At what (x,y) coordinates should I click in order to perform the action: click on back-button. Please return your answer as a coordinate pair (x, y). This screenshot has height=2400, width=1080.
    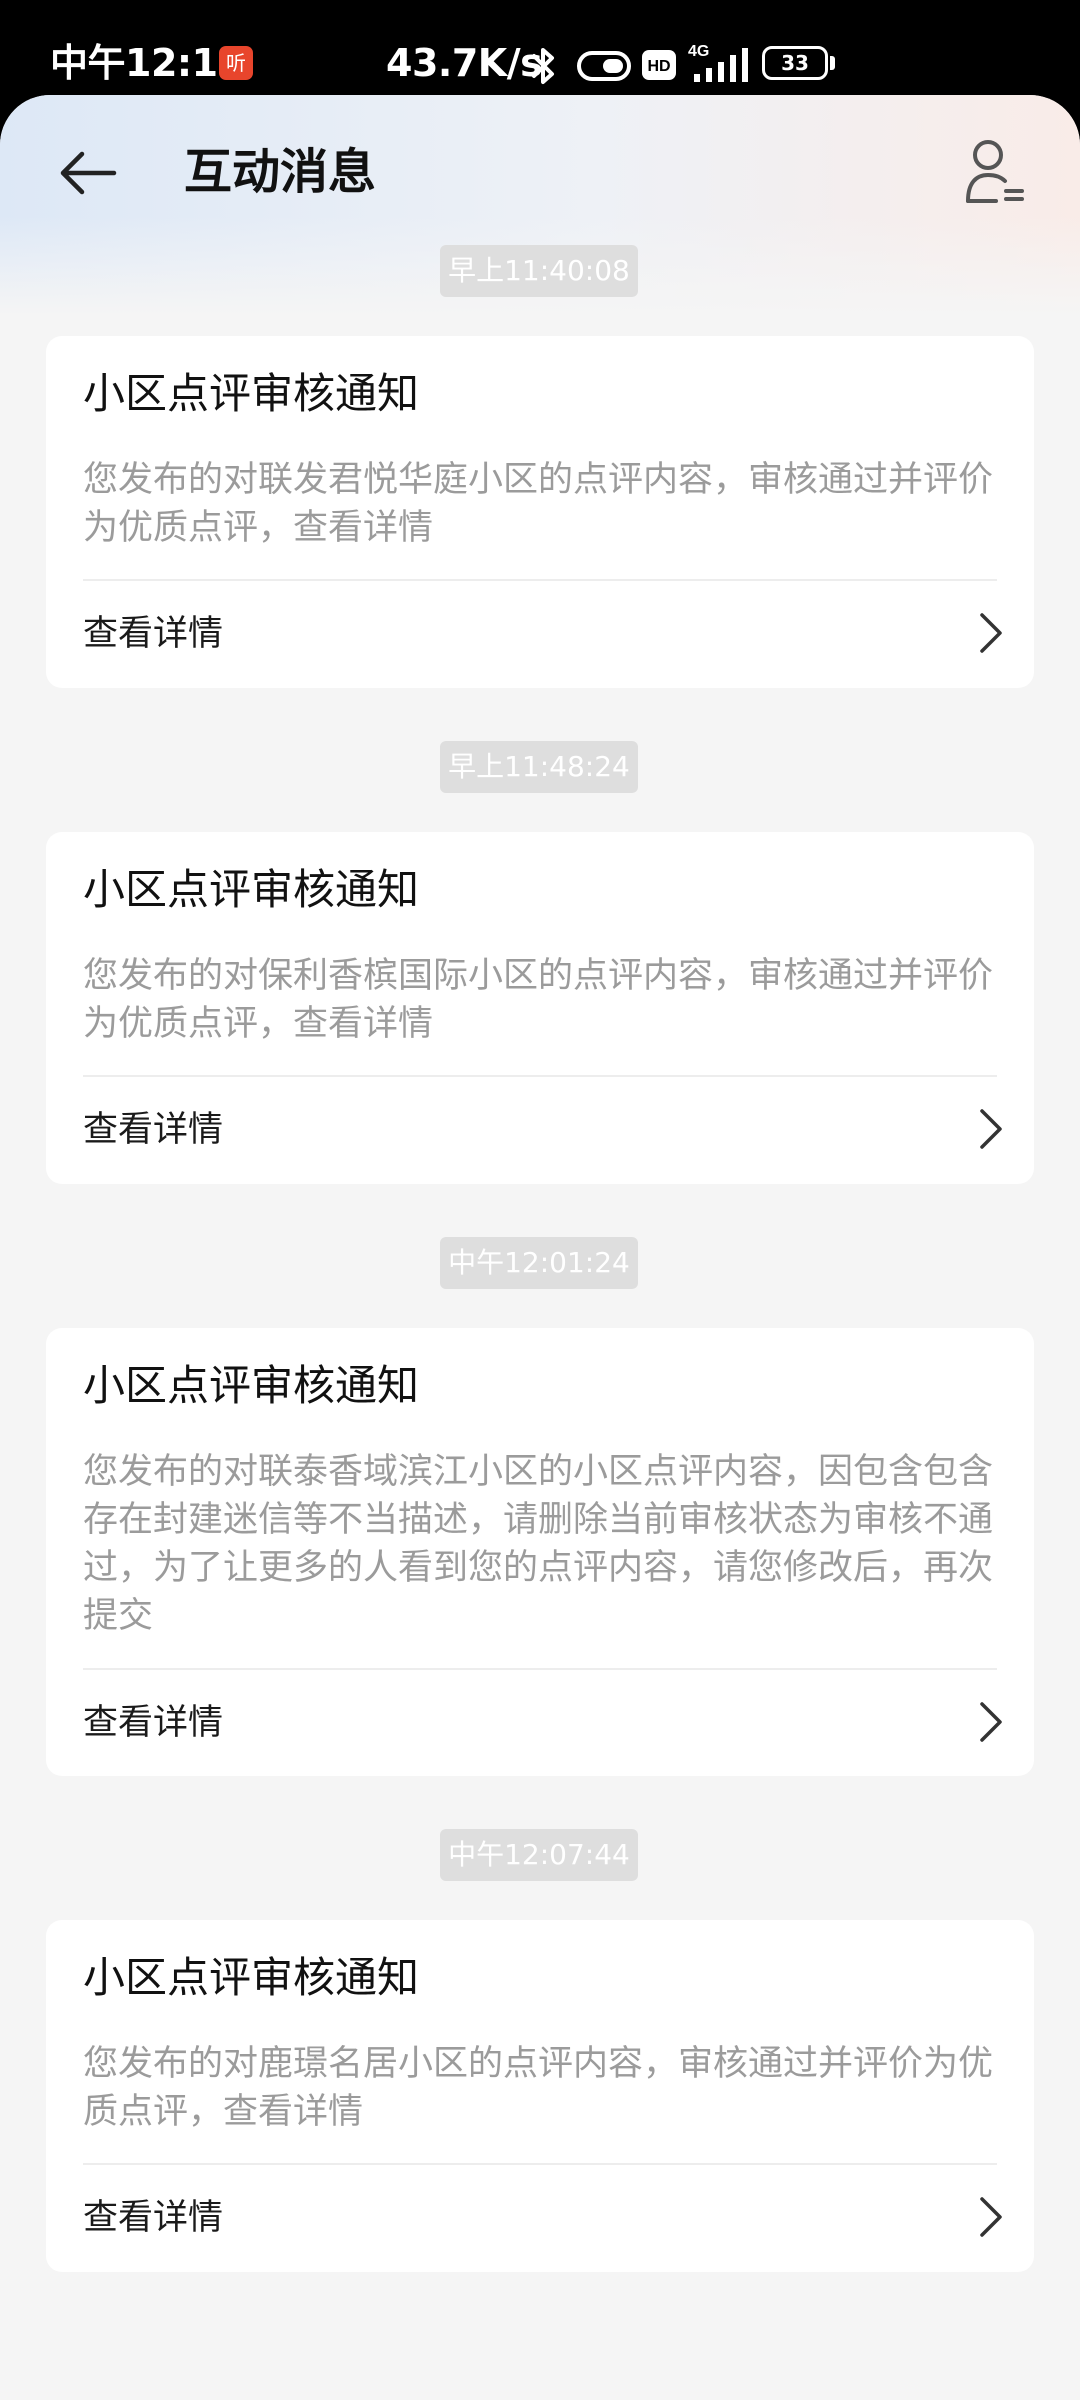
    Looking at the image, I should click on (90, 173).